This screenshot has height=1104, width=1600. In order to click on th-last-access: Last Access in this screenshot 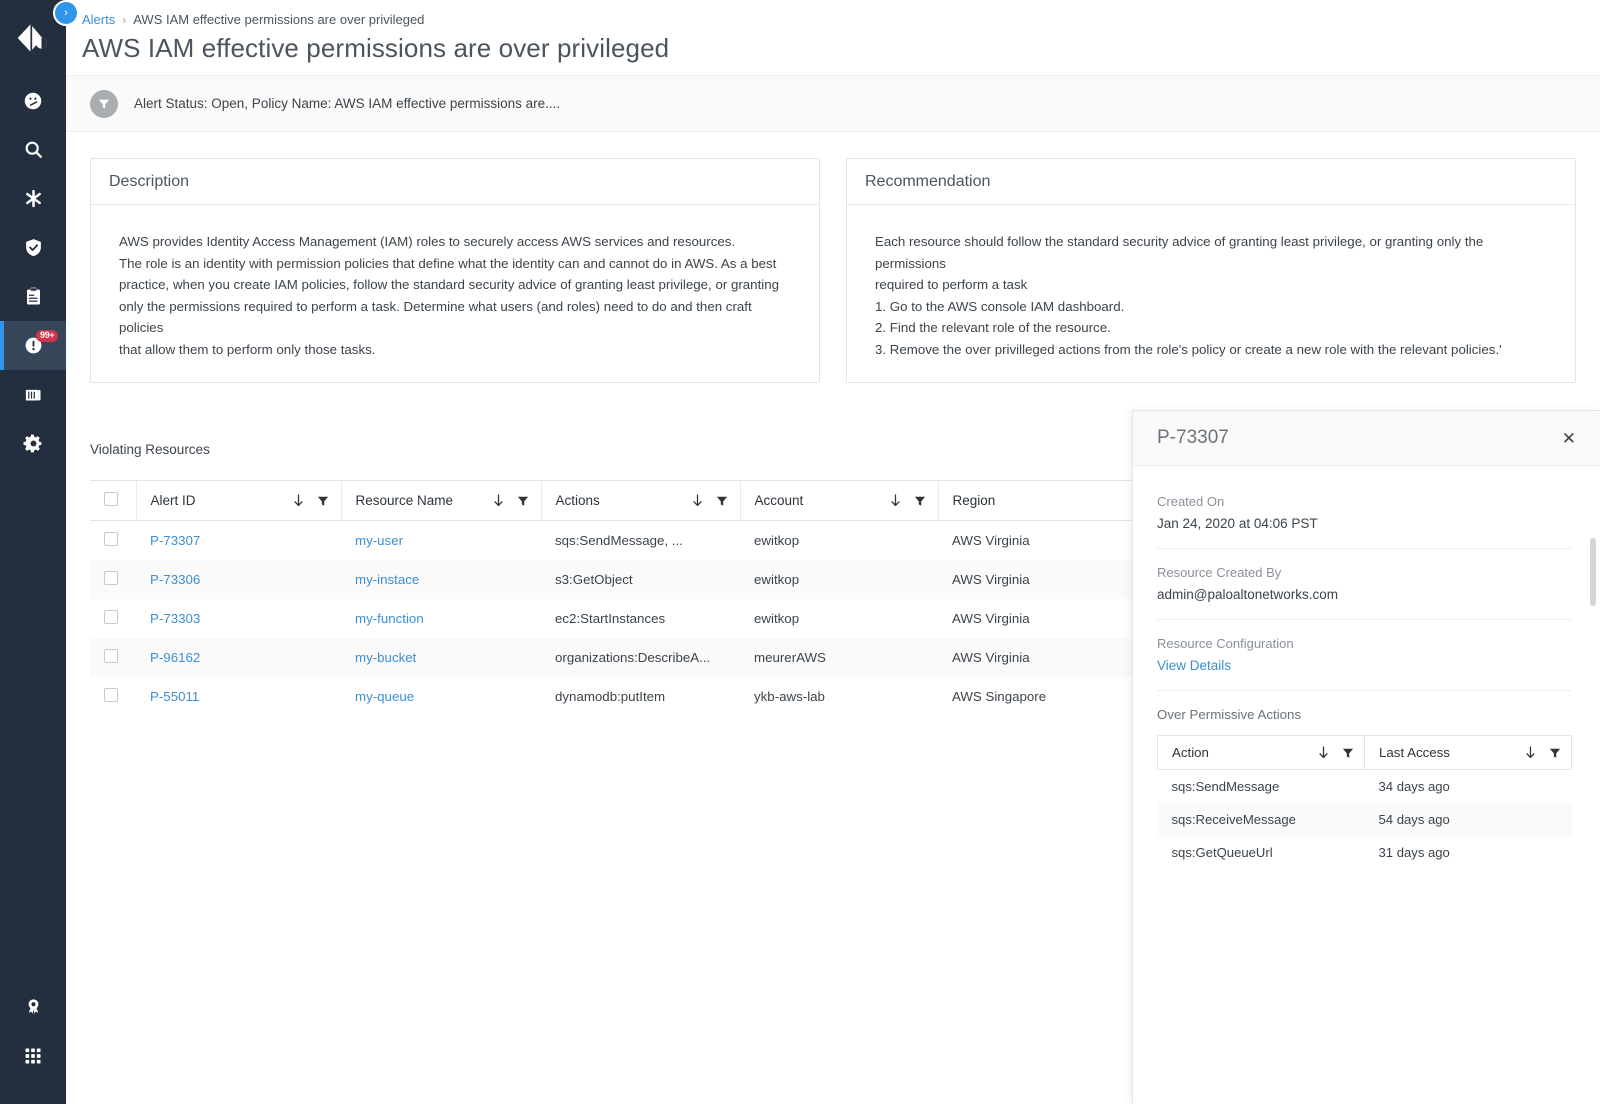, I will do `click(1468, 752)`.